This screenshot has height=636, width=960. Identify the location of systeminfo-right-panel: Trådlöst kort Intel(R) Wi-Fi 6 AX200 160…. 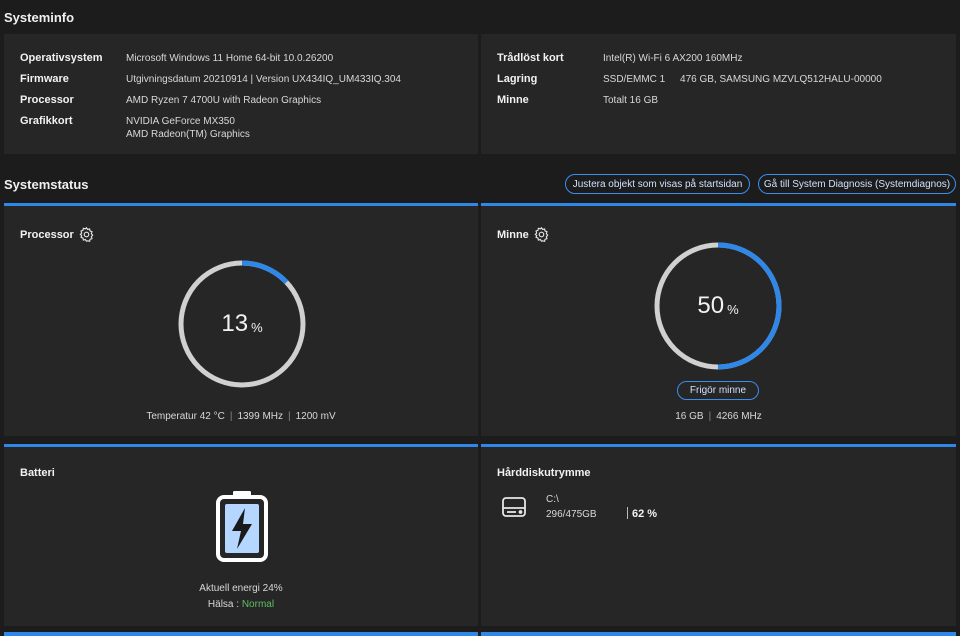
(718, 94).